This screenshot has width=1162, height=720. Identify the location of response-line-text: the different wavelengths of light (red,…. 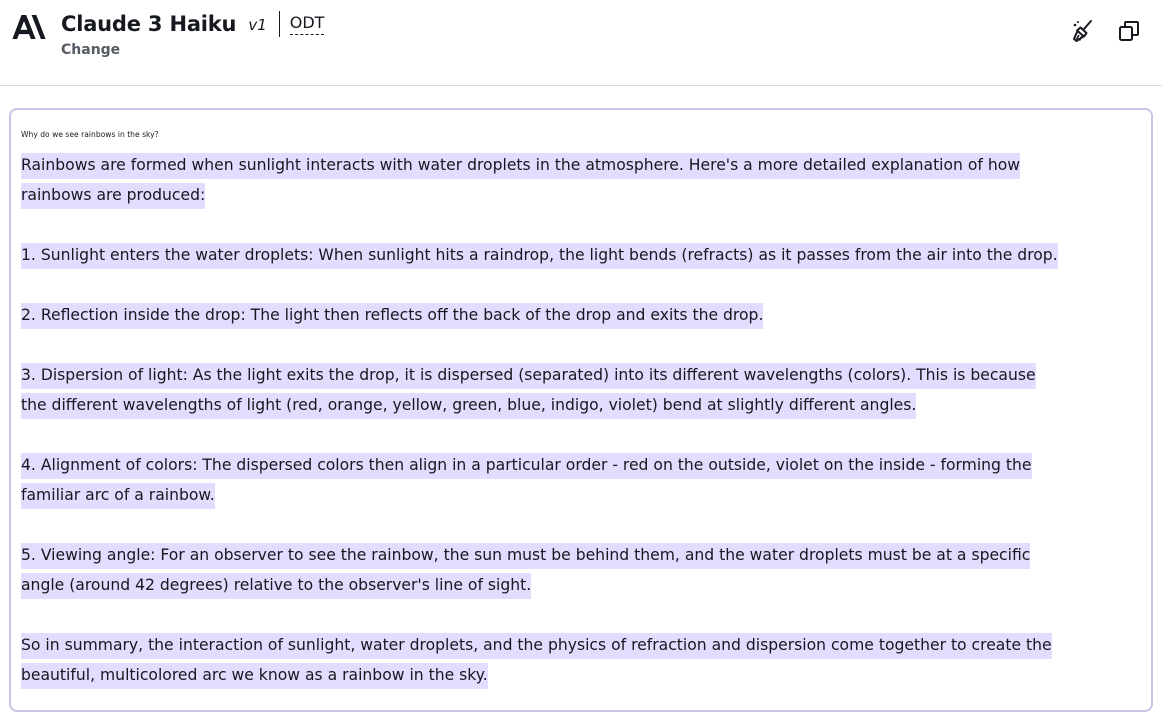
(469, 406).